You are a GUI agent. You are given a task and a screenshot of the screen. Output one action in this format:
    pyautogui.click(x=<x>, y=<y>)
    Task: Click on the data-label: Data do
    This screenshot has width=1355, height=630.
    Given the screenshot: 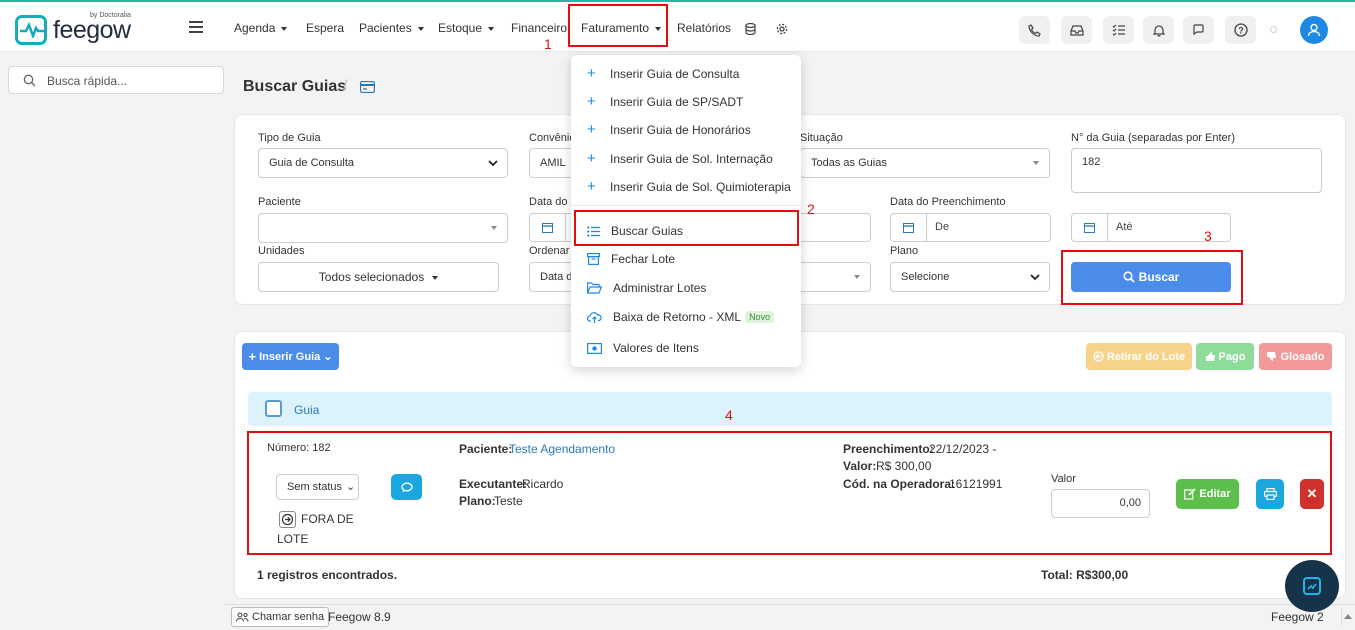 What is the action you would take?
    pyautogui.click(x=548, y=202)
    